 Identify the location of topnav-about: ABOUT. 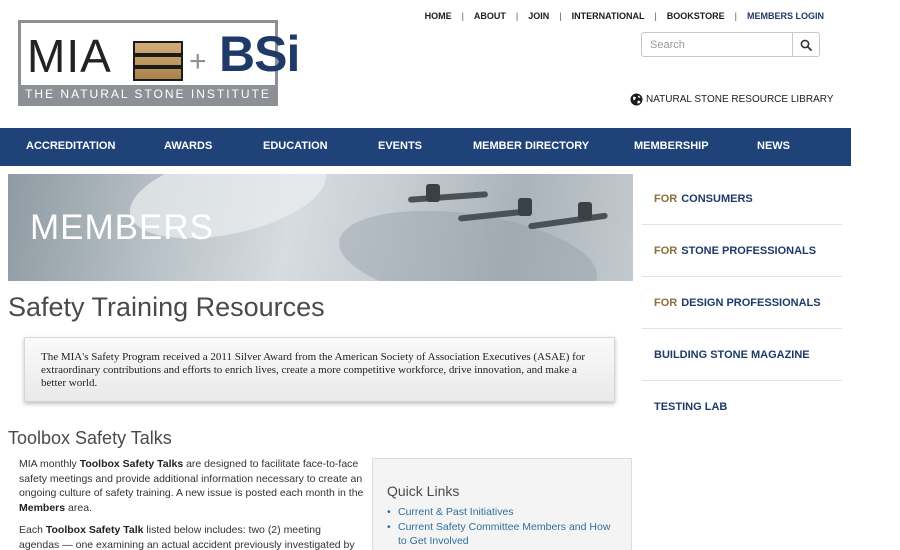
(490, 16).